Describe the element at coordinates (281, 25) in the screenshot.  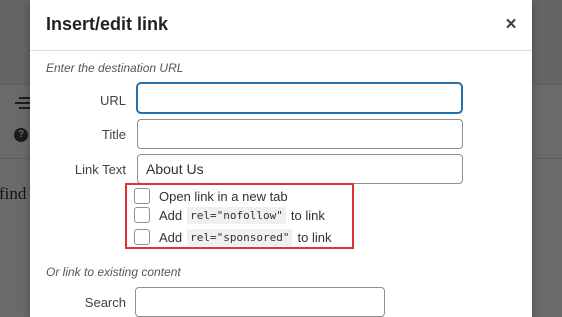
I see `dialog-header: Insert/edit link ×` at that location.